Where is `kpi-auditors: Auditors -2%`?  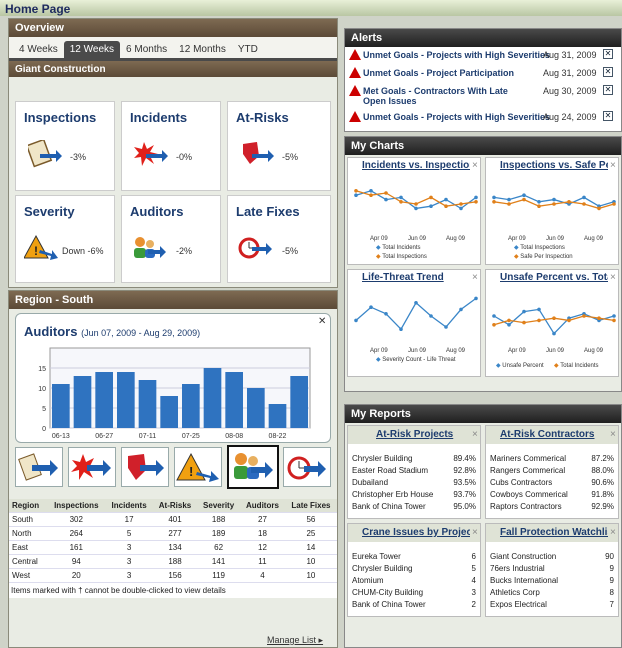
kpi-auditors: Auditors -2% is located at coordinates (171, 239).